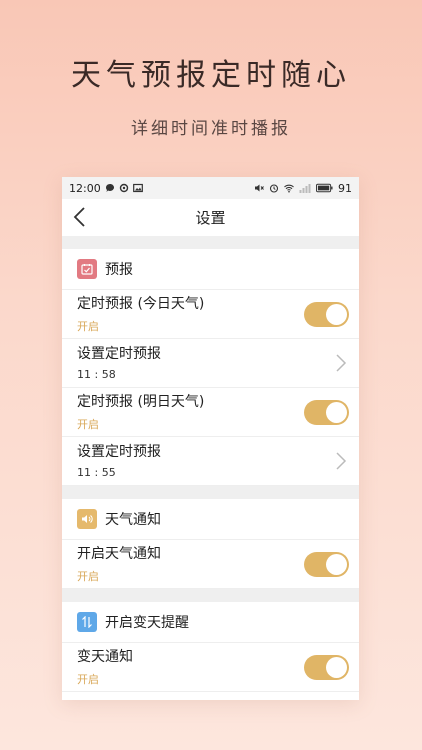 The height and width of the screenshot is (750, 422). Describe the element at coordinates (119, 270) in the screenshot. I see `section-title: 预报` at that location.